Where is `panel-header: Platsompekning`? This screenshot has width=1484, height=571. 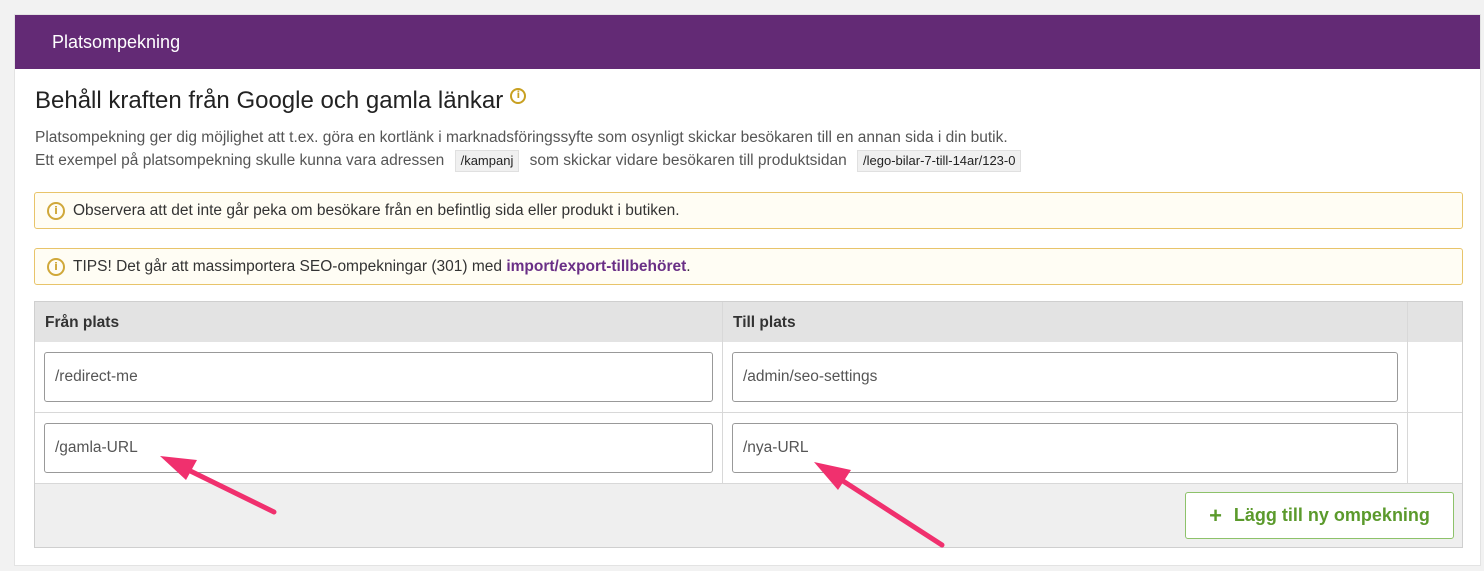 panel-header: Platsompekning is located at coordinates (747, 42).